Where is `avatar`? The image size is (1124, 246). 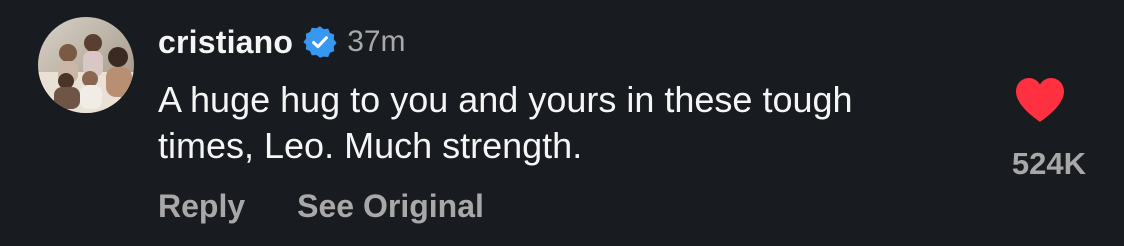
avatar is located at coordinates (86, 65).